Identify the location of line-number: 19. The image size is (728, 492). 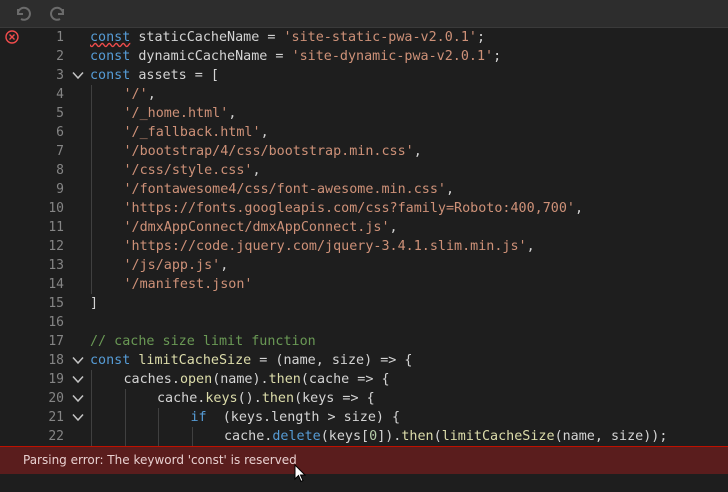
(56, 379).